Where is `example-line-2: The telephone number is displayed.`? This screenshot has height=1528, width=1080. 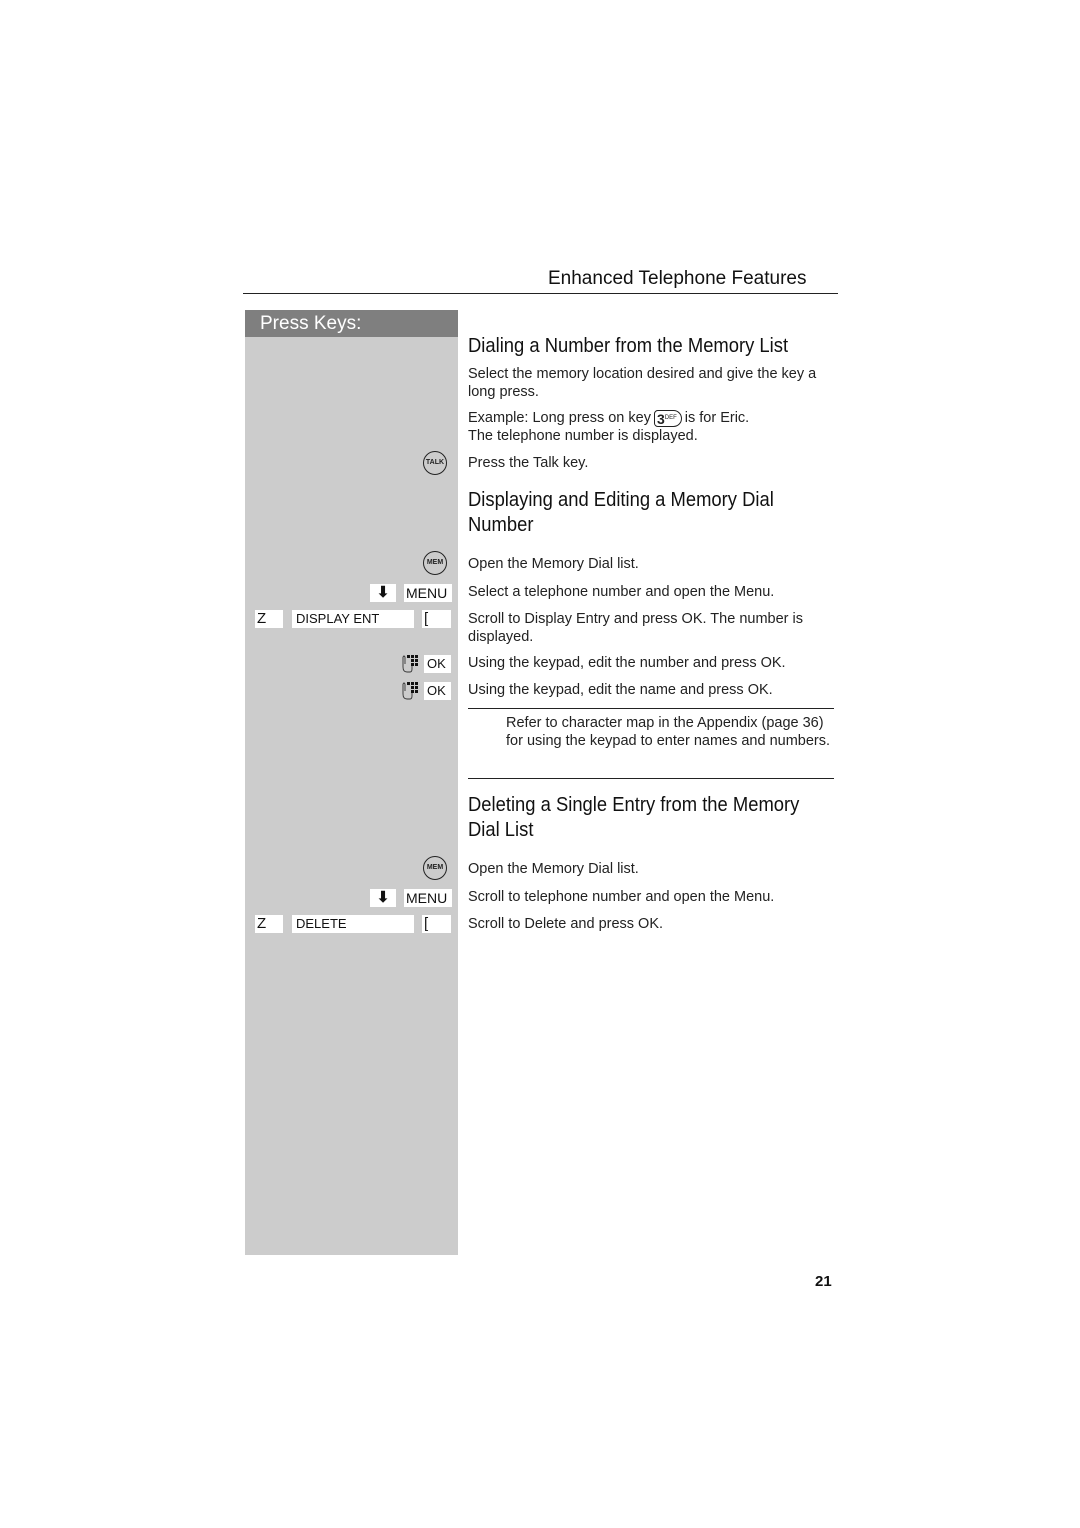
example-line-2: The telephone number is displayed. is located at coordinates (583, 436).